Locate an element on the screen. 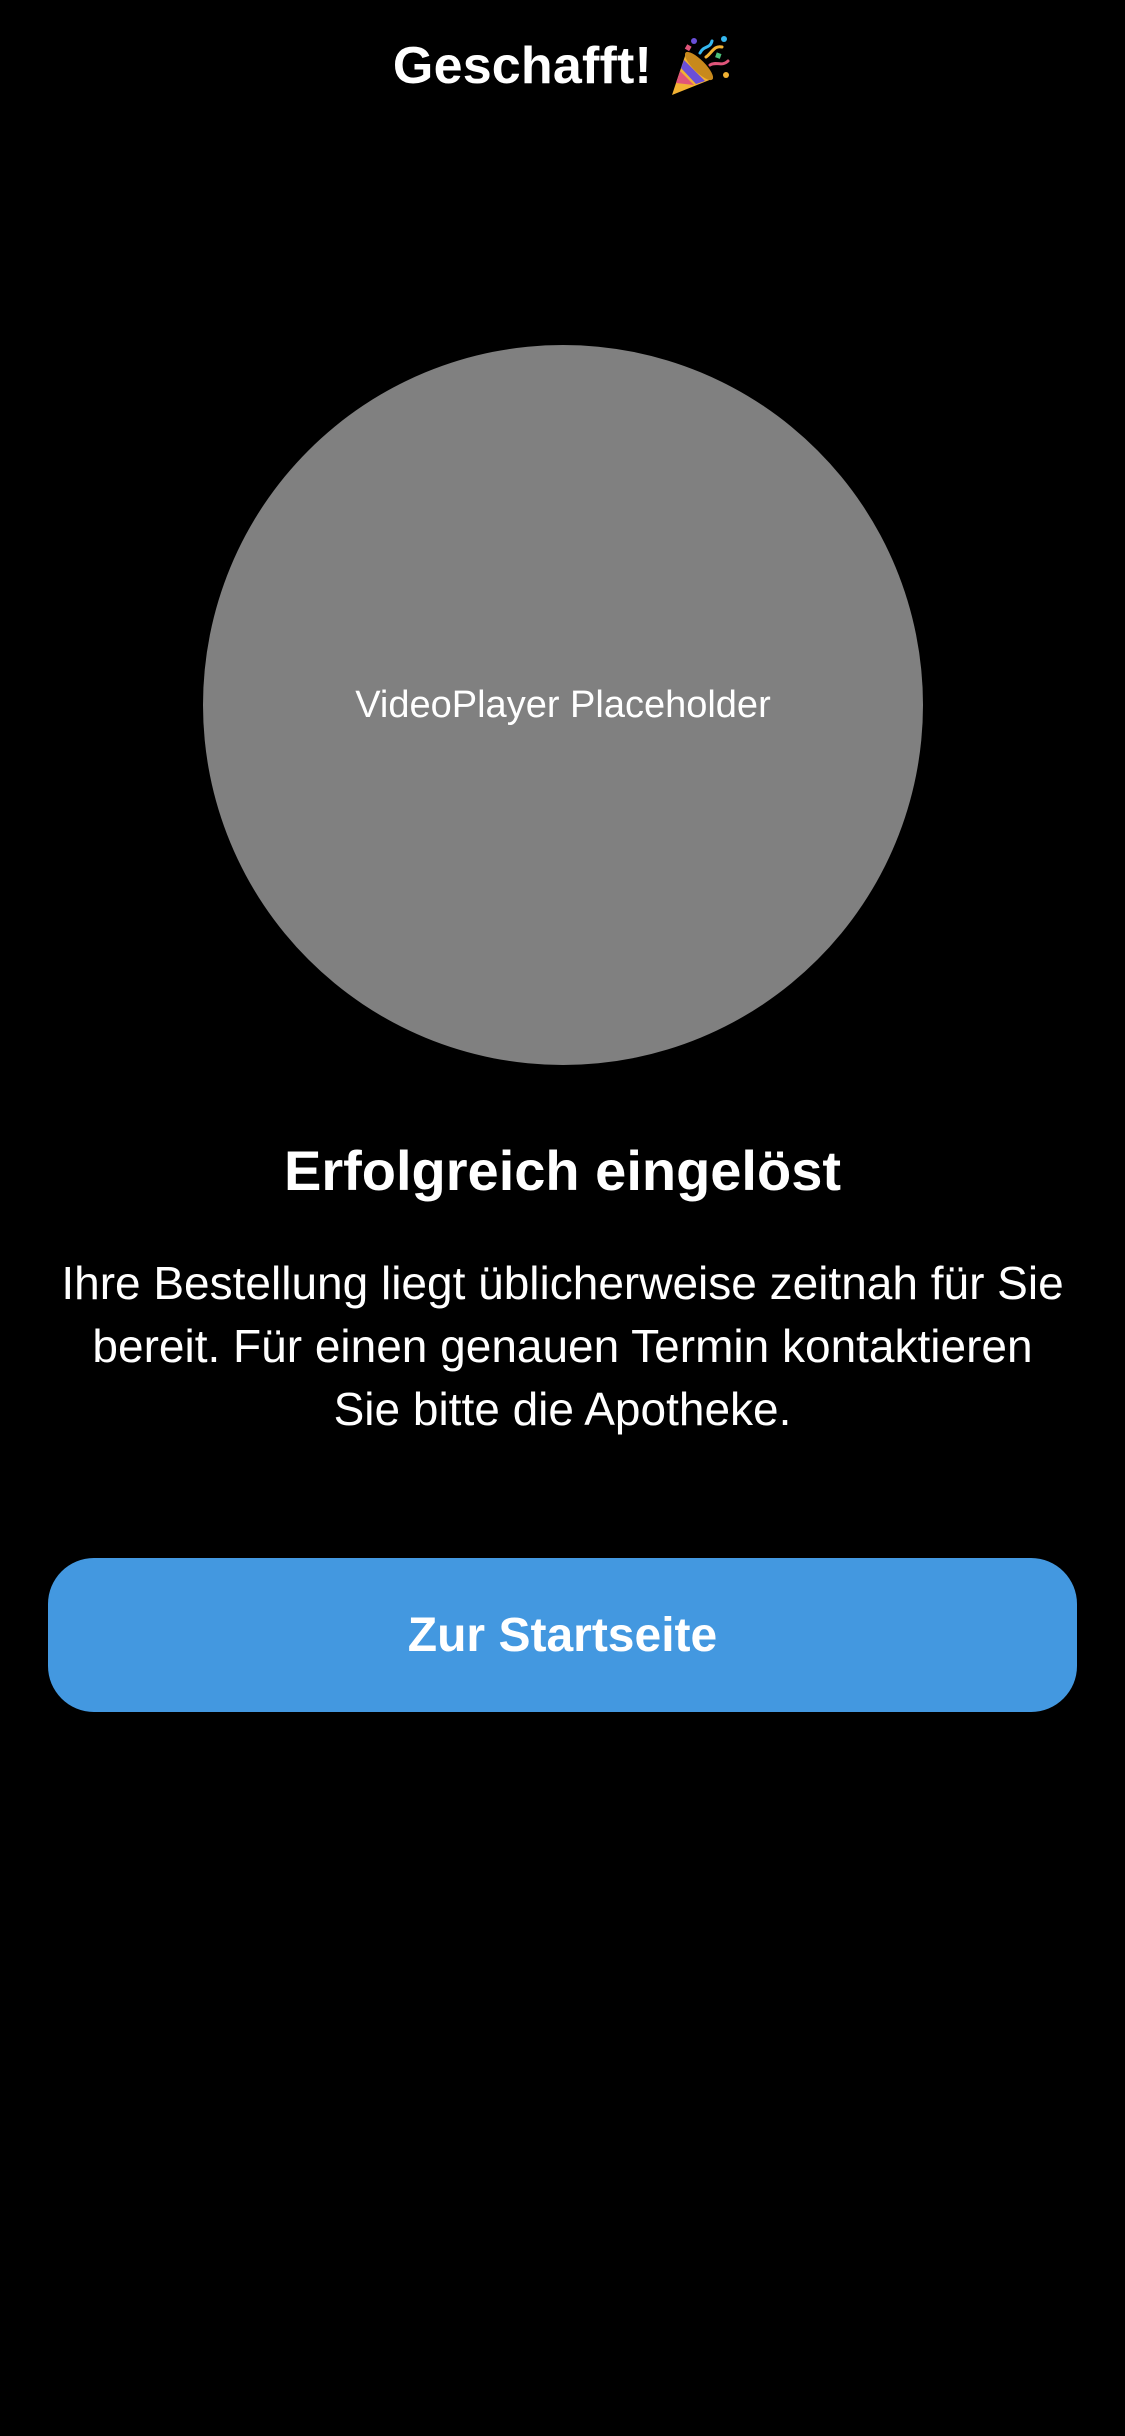 Image resolution: width=1125 pixels, height=2436 pixels. video-placeholder-label: VideoPlayer Placeholder is located at coordinates (563, 704).